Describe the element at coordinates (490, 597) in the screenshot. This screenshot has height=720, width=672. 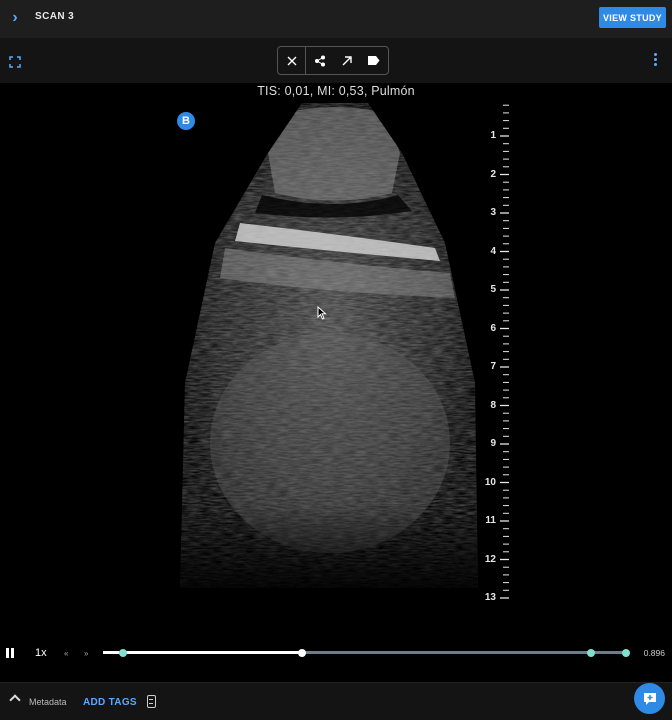
I see `depth-label: 13` at that location.